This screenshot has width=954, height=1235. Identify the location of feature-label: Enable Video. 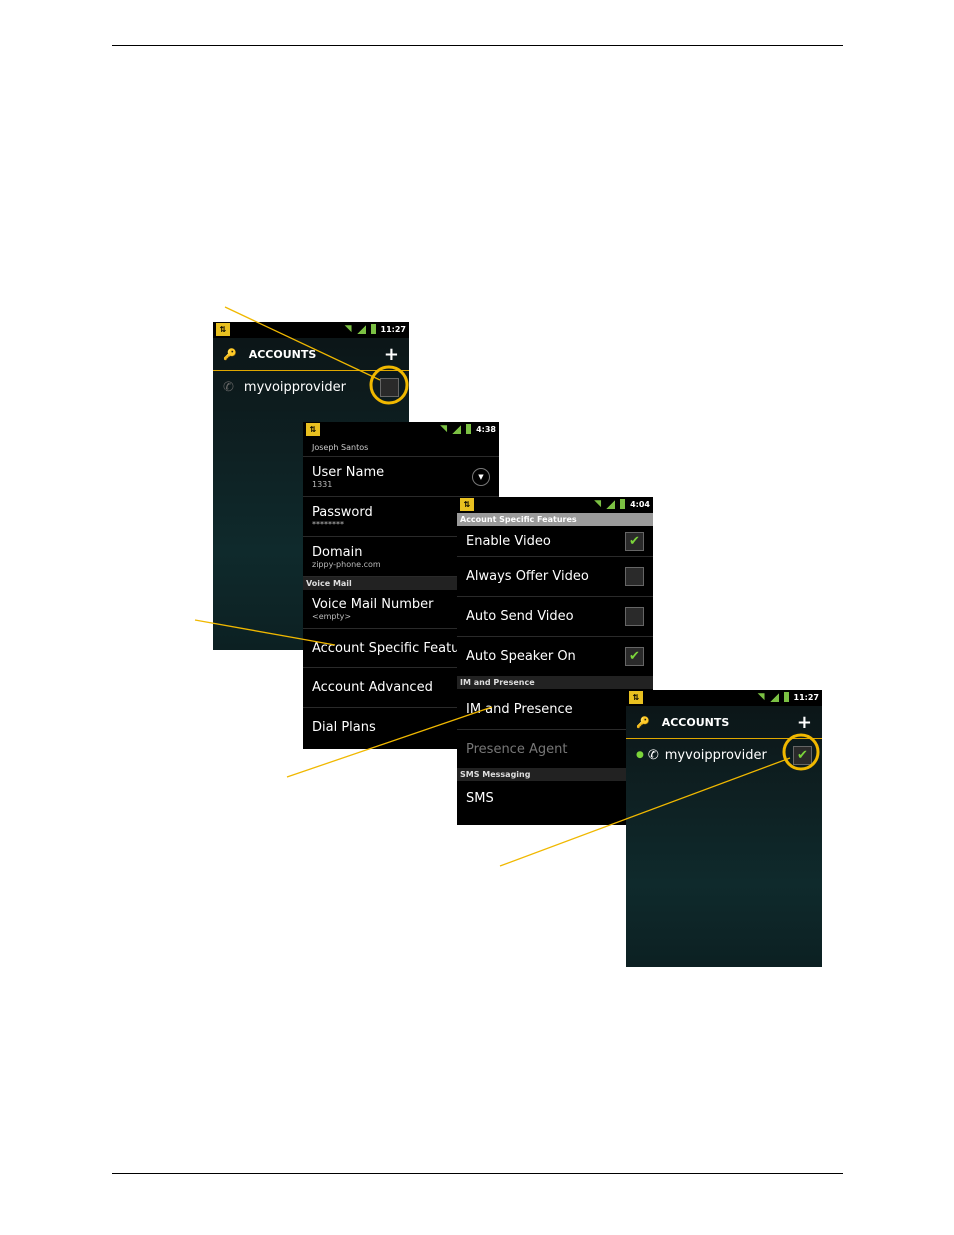
(508, 541).